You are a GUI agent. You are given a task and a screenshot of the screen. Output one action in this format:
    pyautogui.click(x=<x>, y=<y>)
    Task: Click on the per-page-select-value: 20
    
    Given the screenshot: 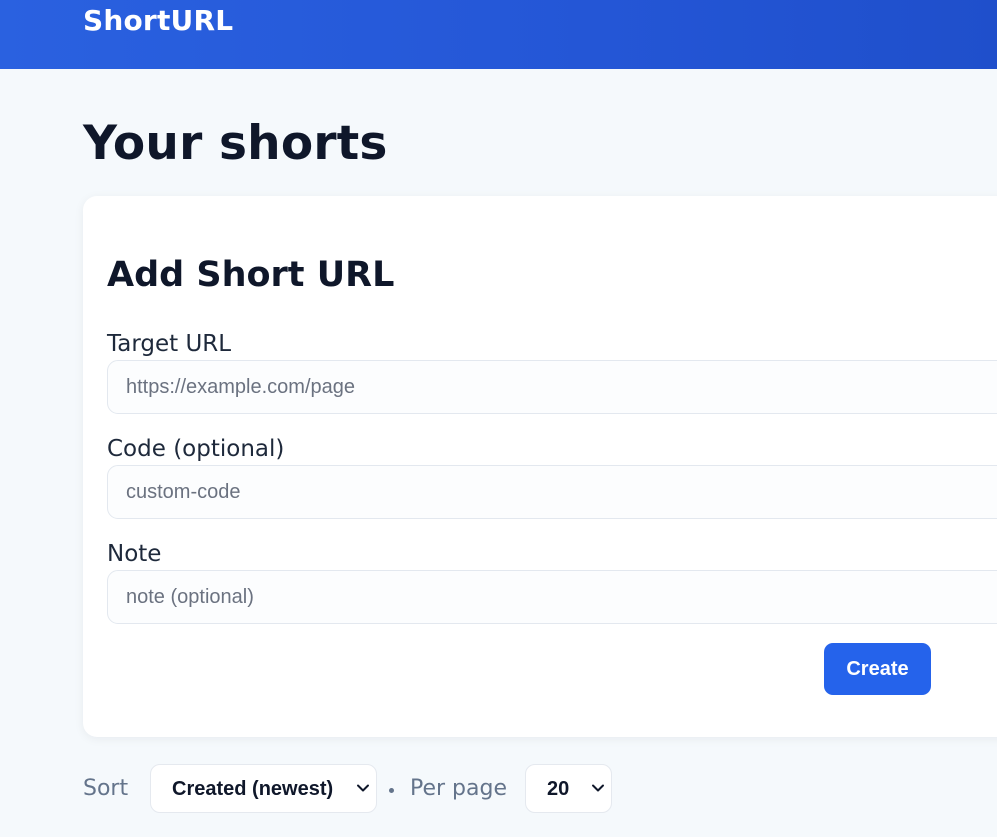 What is the action you would take?
    pyautogui.click(x=558, y=789)
    